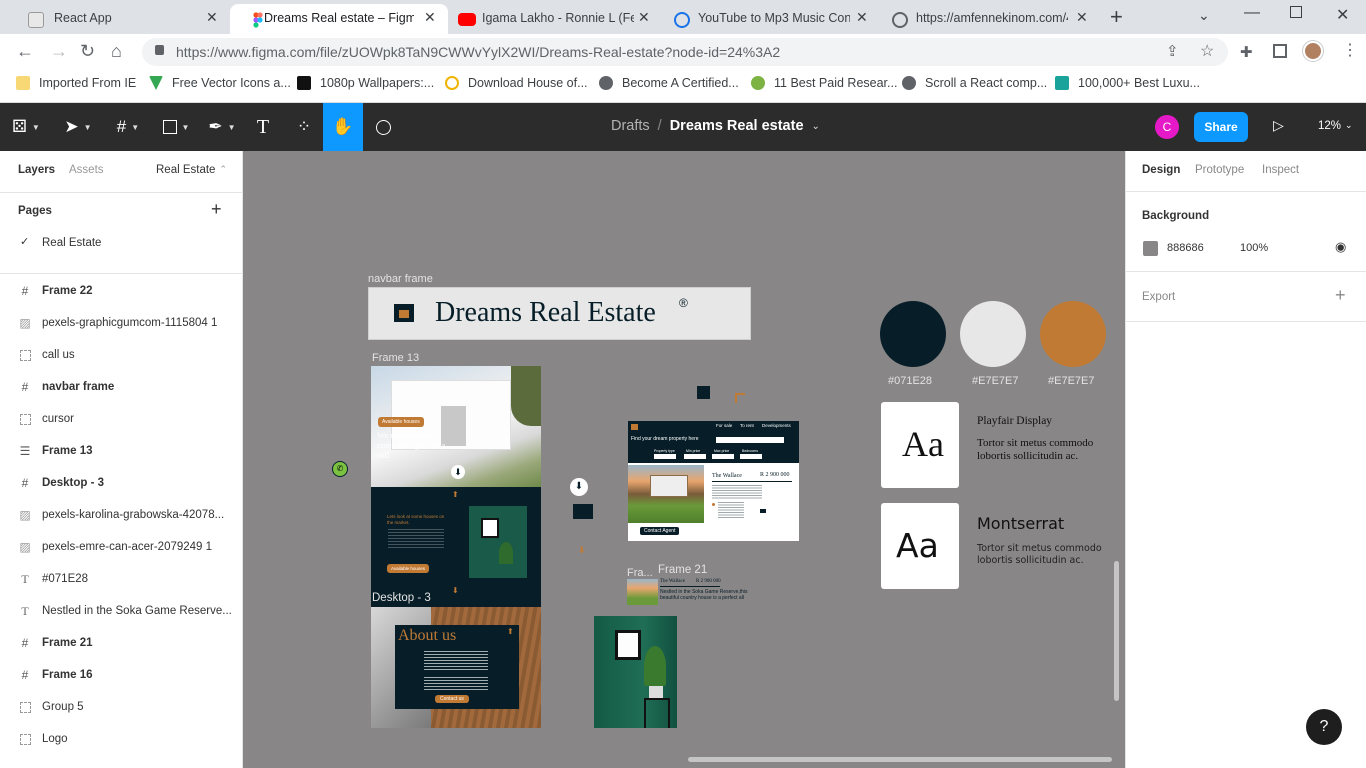 The image size is (1366, 768). Describe the element at coordinates (87, 51) in the screenshot. I see `reload-icon: ↻` at that location.